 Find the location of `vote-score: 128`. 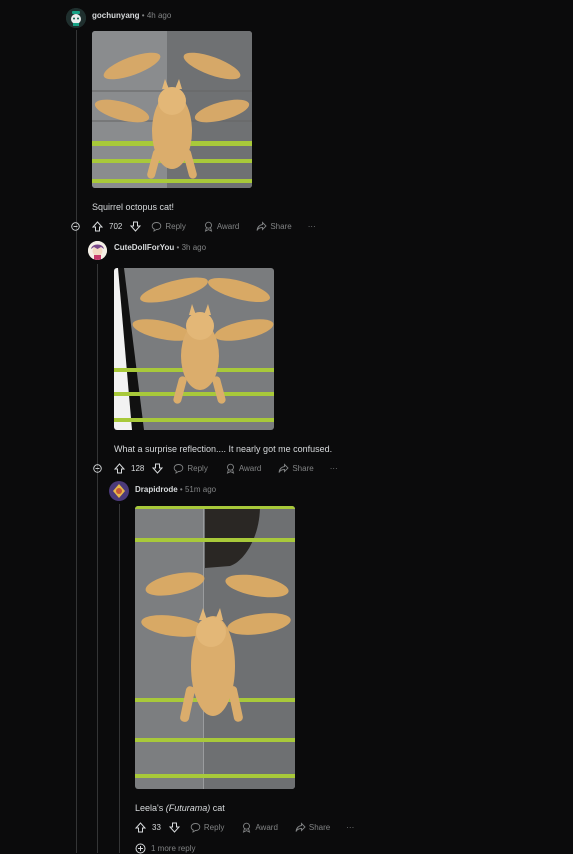

vote-score: 128 is located at coordinates (138, 468).